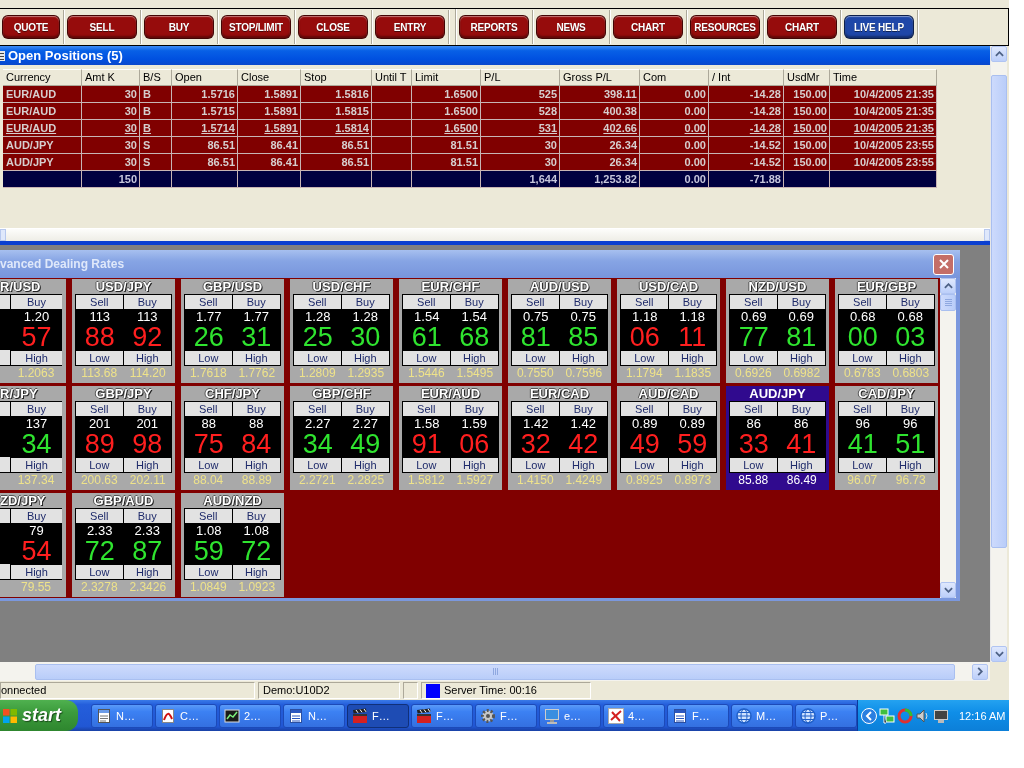 This screenshot has height=768, width=1024. Describe the element at coordinates (559, 331) in the screenshot. I see `rate-tile: AUD/USD Sell Buy 0.75 0.75 81 85 Low High 0.7550 0.7596` at that location.